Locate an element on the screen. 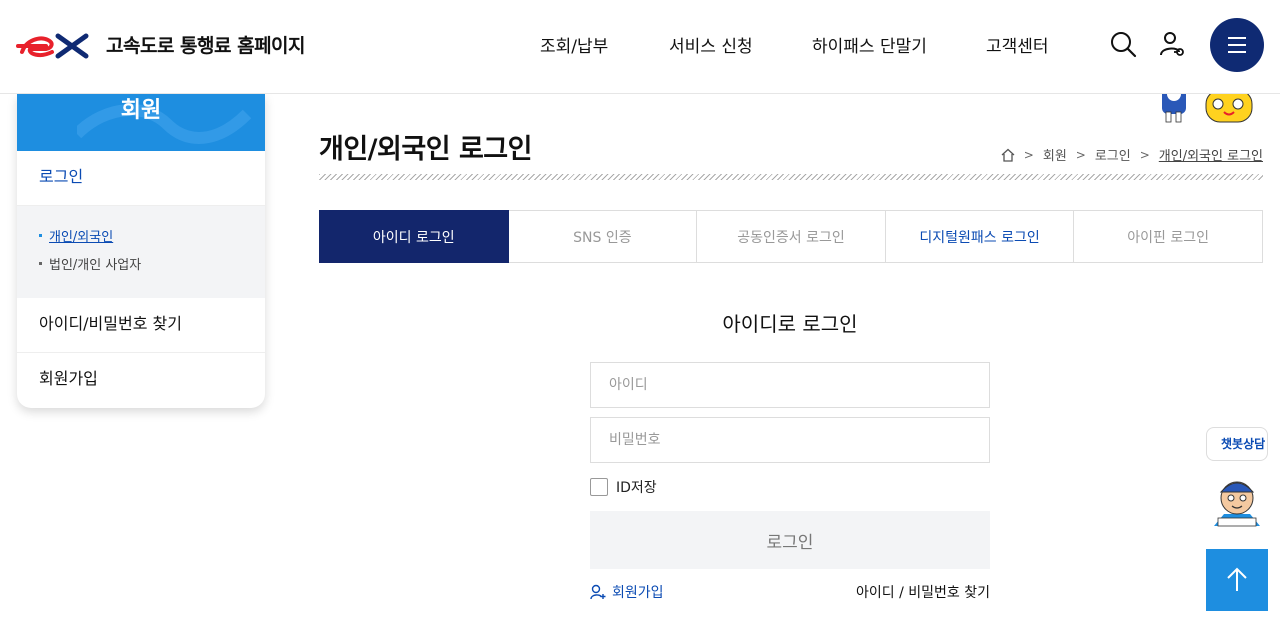 This screenshot has height=636, width=1280. find-id-pw-link: 아이디 / 비밀번호 찾기 is located at coordinates (923, 592).